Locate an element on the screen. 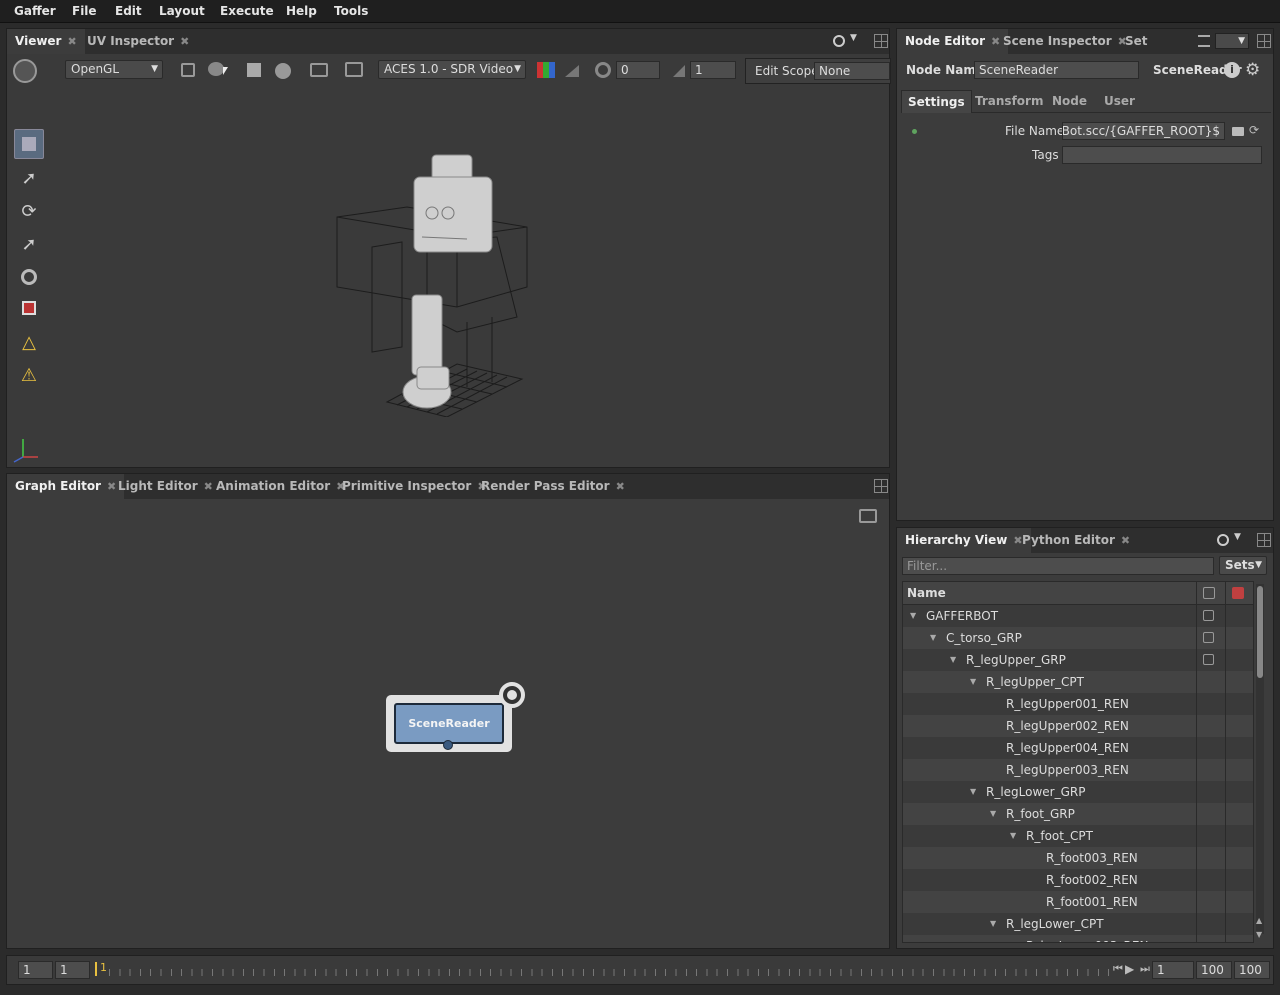  scroll-up-icon: ▲ is located at coordinates (1259, 920).